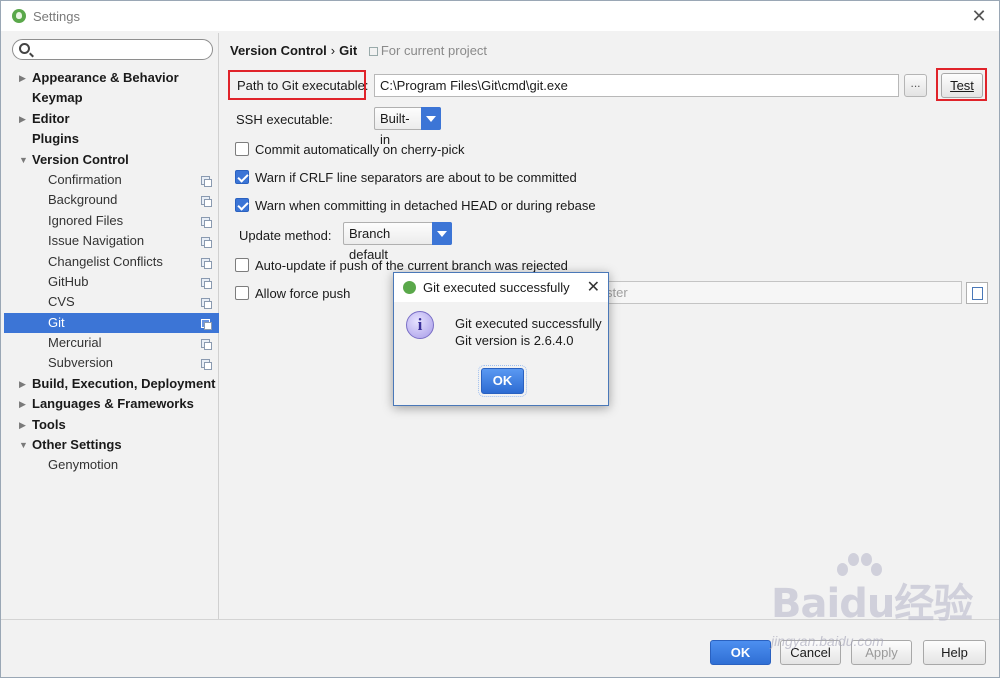  Describe the element at coordinates (636, 85) in the screenshot. I see `git-path-field: C:\Program Files\Git\cmd\git.exe` at that location.